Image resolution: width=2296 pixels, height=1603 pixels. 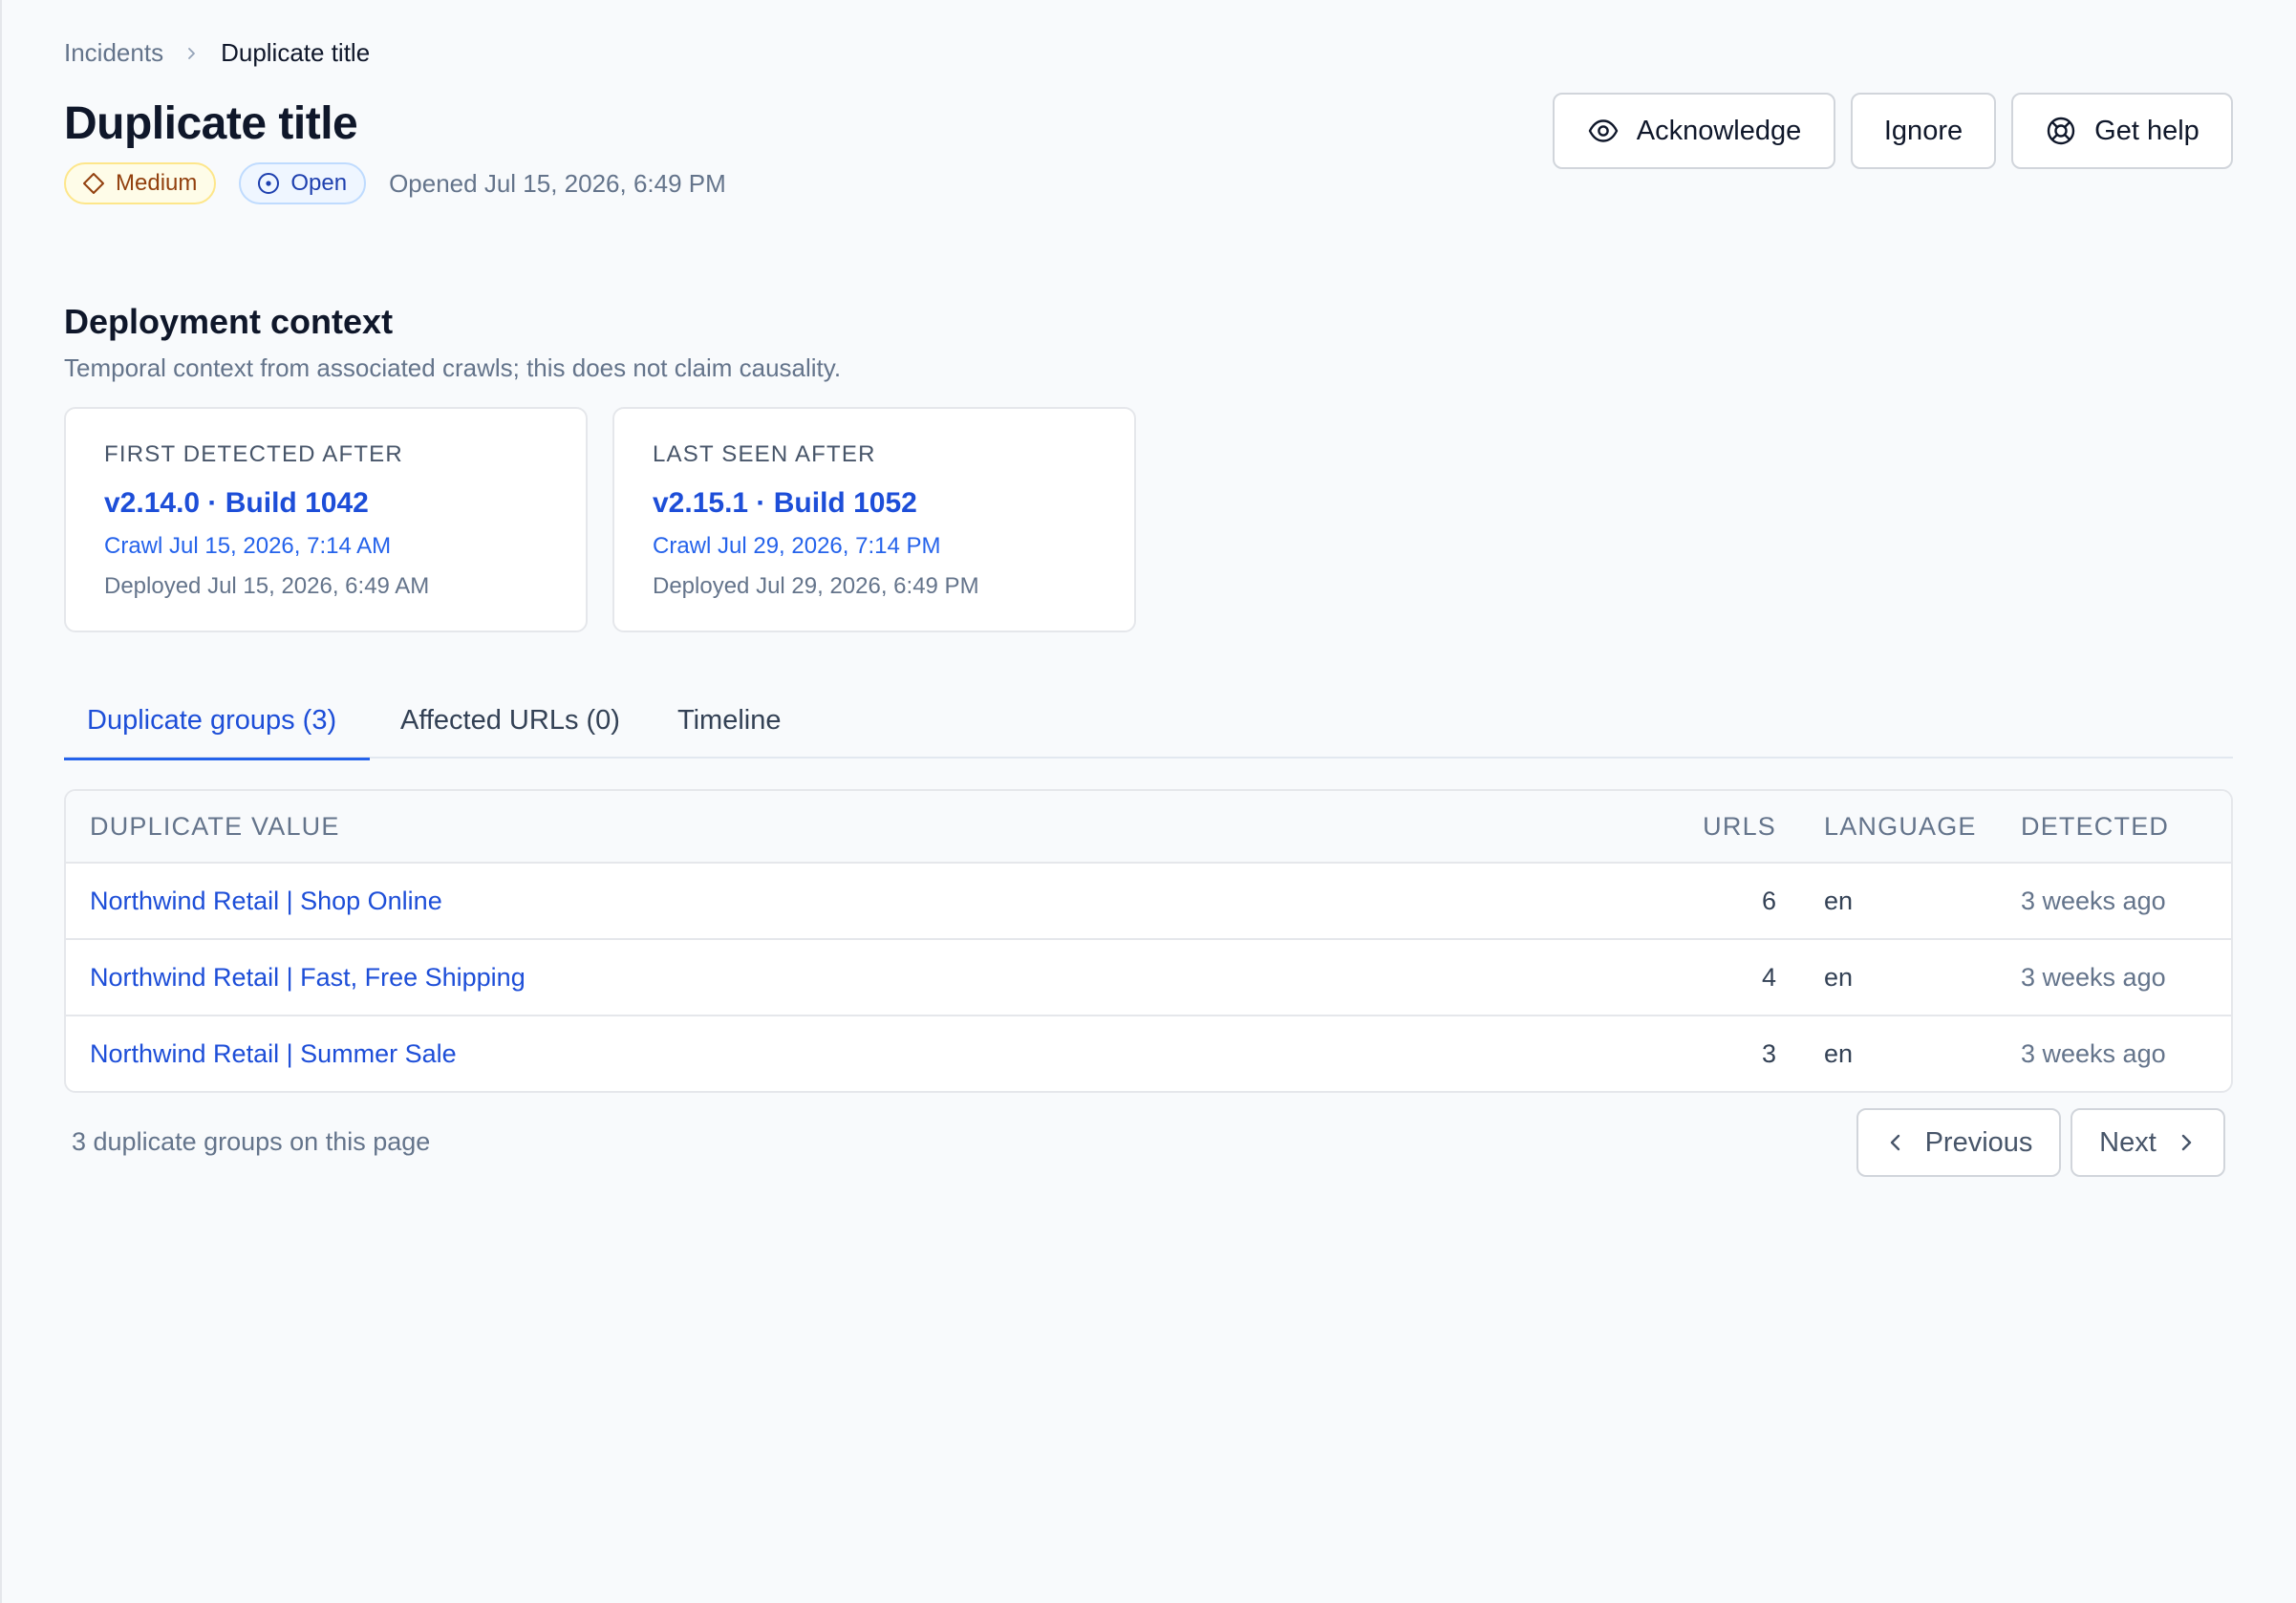 I want to click on table-header: DUPLICATE VALUE URLS LANGUAGE DETECTED, so click(x=1149, y=826).